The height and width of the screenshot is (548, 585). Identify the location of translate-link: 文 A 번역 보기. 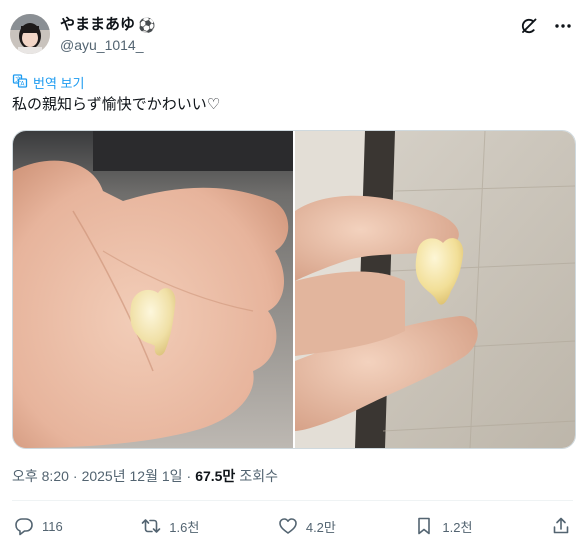
(48, 82).